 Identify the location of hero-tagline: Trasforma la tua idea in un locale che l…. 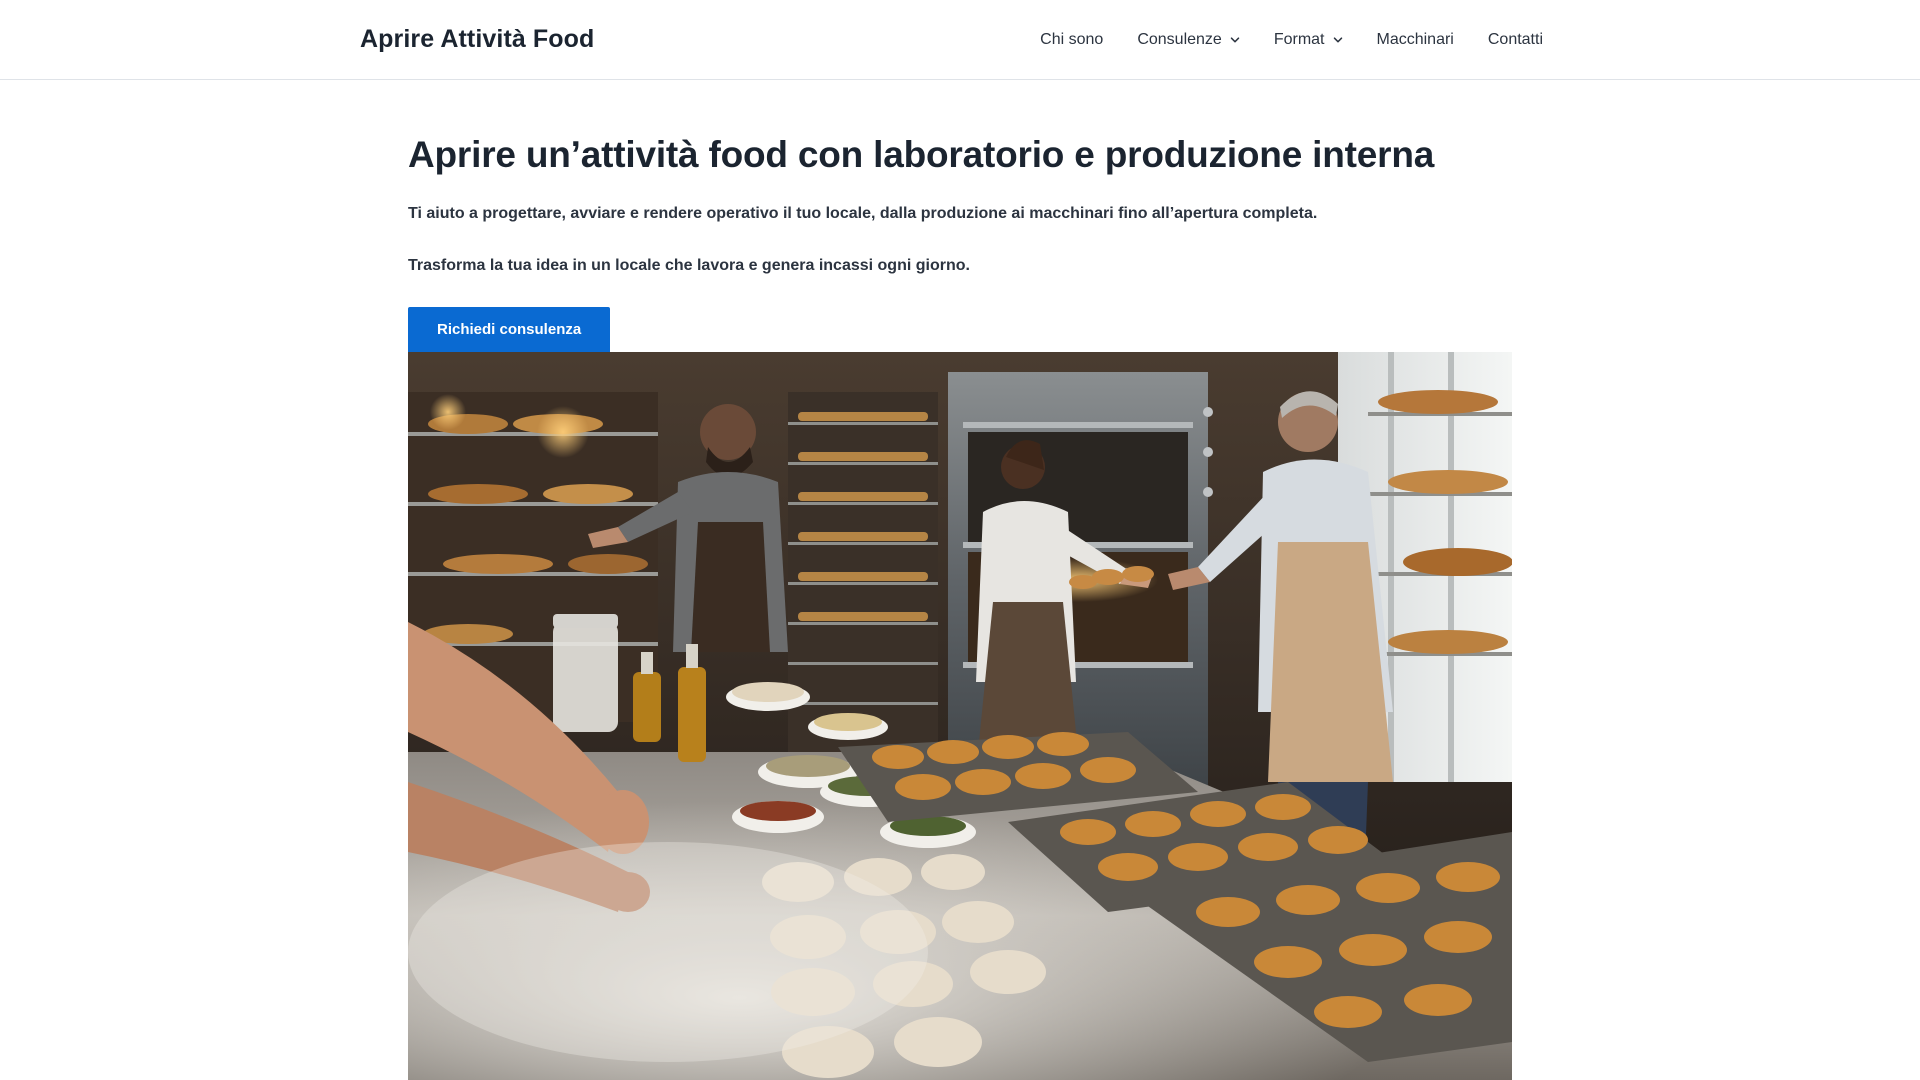
(689, 265).